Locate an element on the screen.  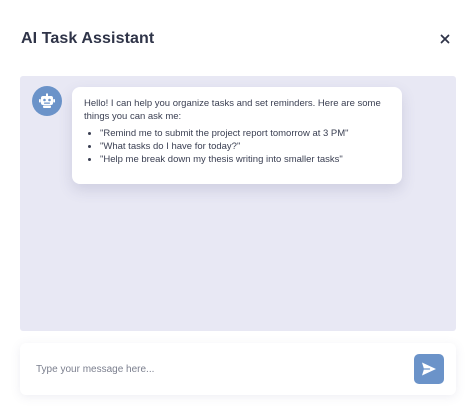
send-icon is located at coordinates (429, 369).